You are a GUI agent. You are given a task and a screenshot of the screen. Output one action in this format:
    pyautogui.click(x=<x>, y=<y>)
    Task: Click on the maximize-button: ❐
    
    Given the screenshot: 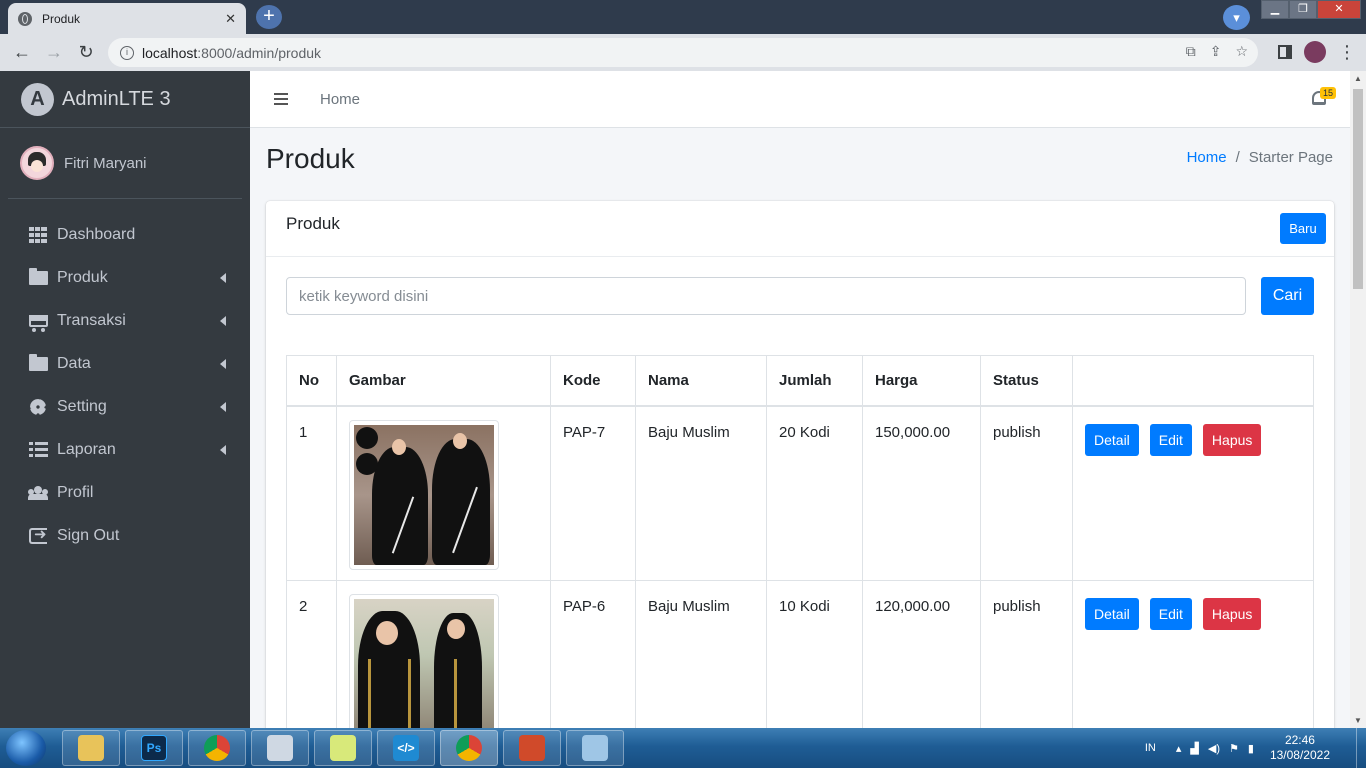 What is the action you would take?
    pyautogui.click(x=1303, y=9)
    